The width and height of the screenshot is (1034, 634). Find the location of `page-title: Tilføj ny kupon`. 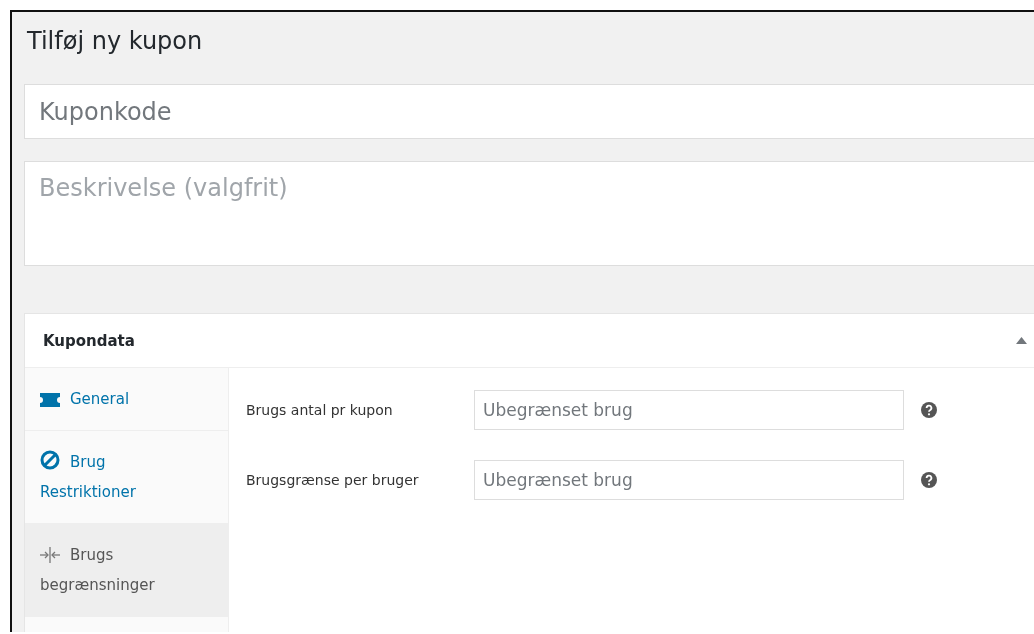

page-title: Tilføj ny kupon is located at coordinates (115, 41).